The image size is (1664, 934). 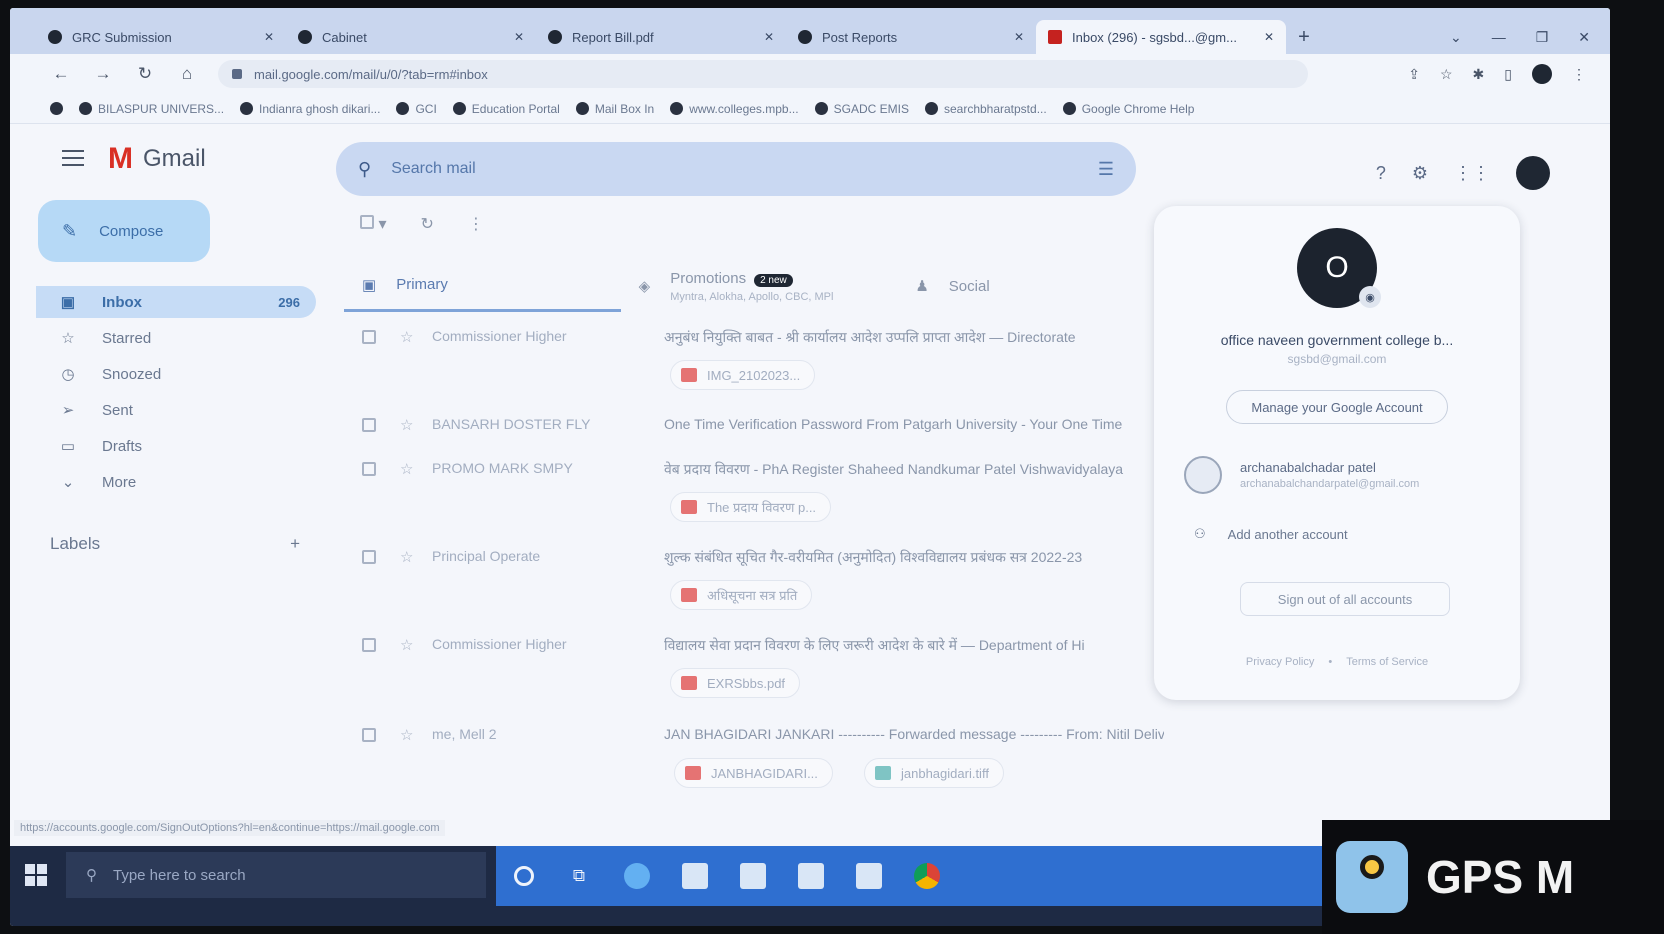 What do you see at coordinates (1479, 74) in the screenshot?
I see `extensions-icon: ✱` at bounding box center [1479, 74].